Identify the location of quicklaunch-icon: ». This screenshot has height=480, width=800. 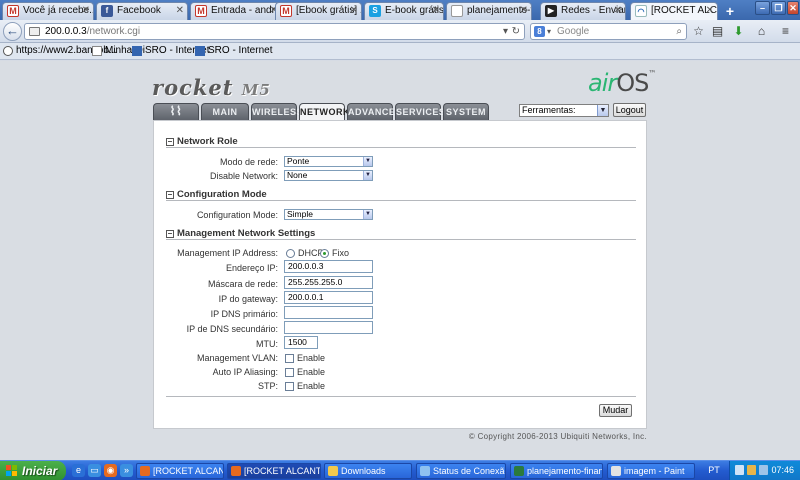
(126, 470).